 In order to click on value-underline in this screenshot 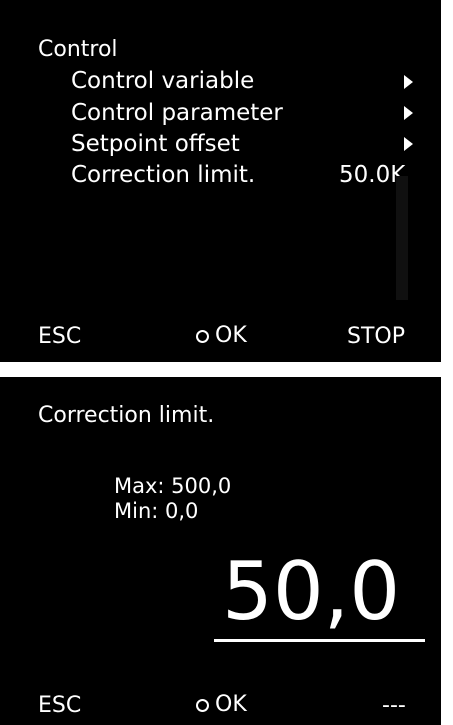, I will do `click(319, 640)`.